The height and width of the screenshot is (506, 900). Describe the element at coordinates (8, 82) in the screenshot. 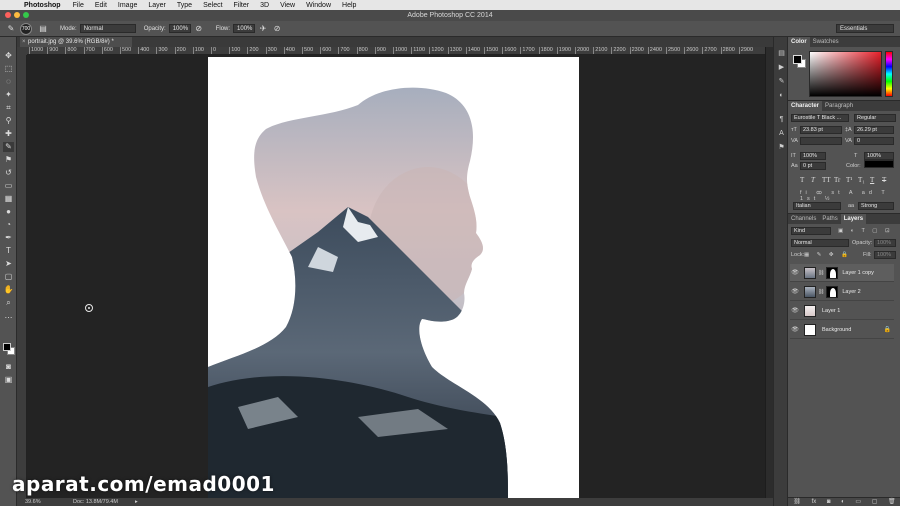

I see `lasso-tool-icon: ◌` at that location.